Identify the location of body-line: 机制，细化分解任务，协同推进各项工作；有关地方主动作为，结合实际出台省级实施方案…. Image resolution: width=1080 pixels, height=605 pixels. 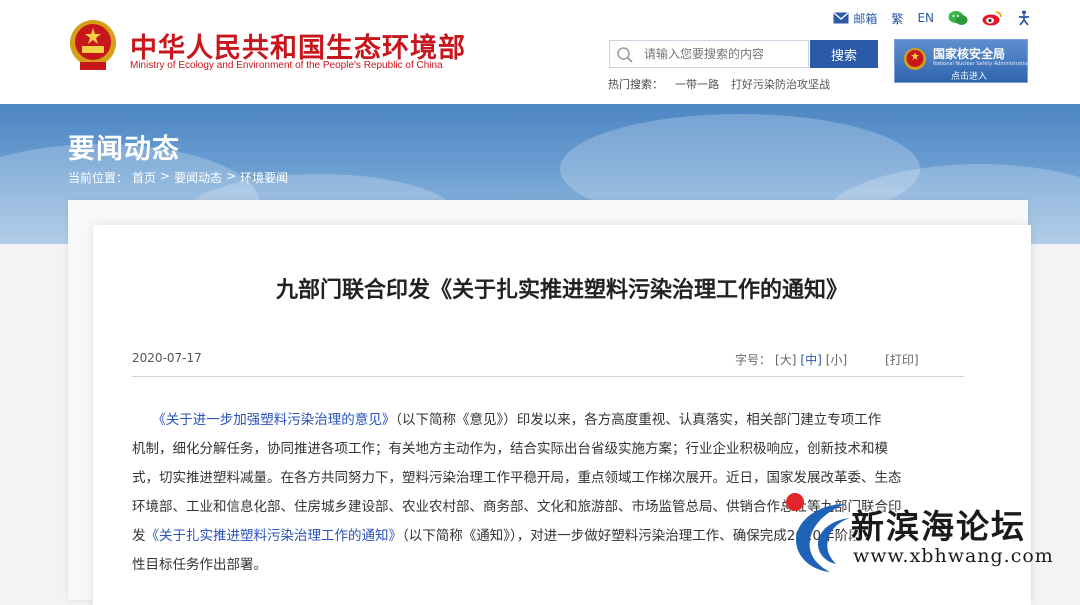
(510, 449).